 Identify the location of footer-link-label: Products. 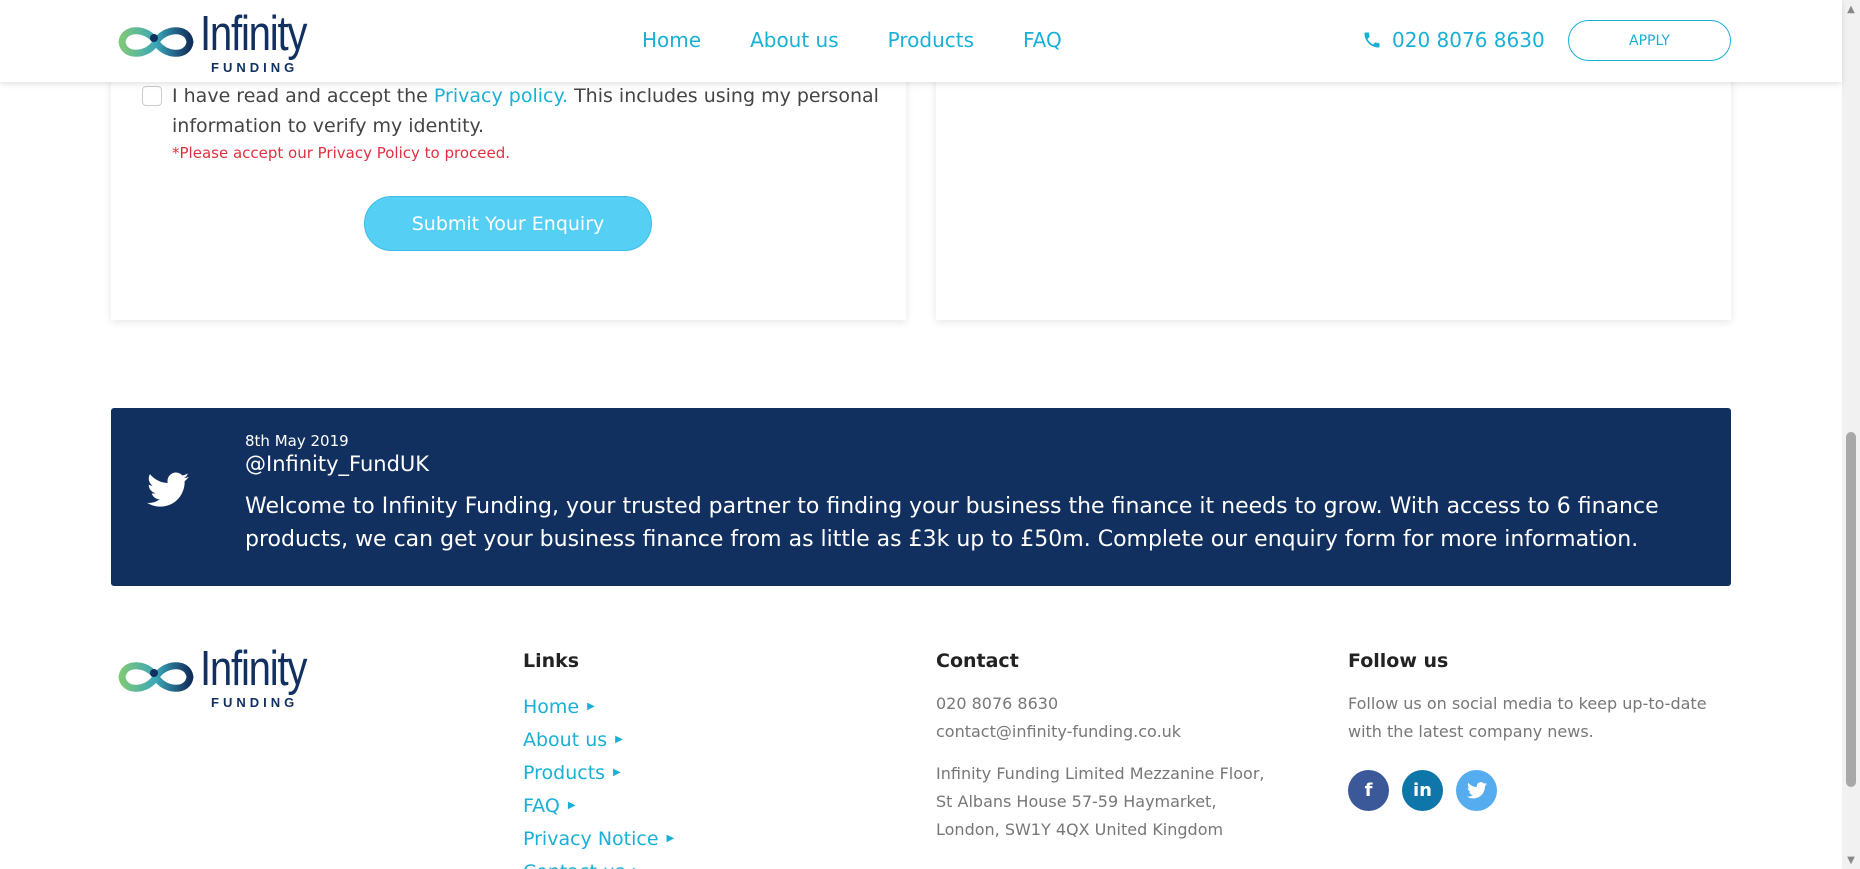
(564, 772).